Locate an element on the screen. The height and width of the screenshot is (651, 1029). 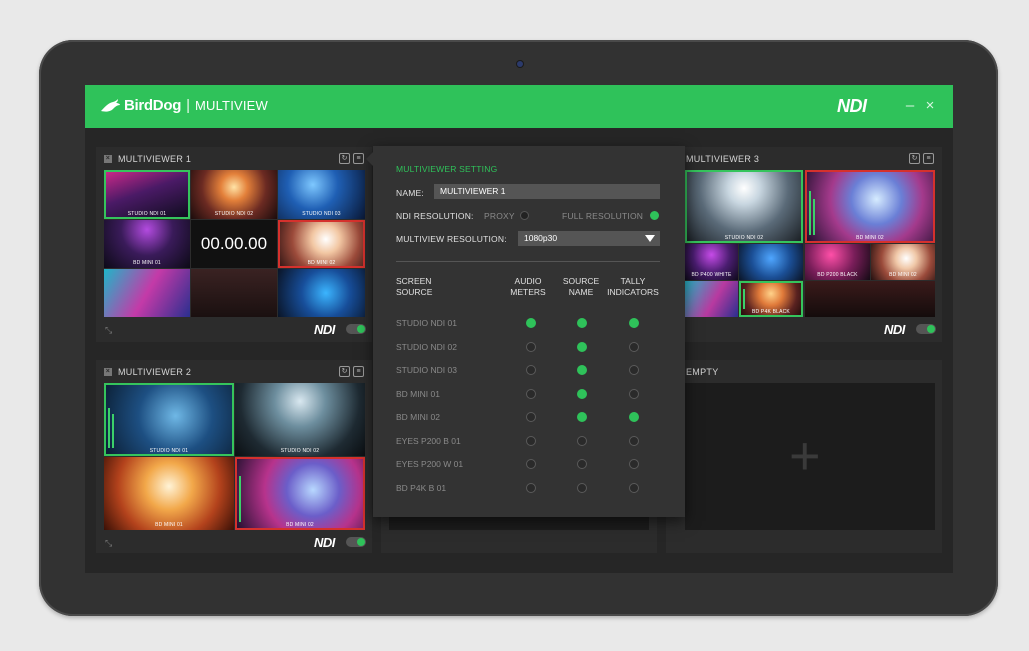
name-label: NAME: is located at coordinates (410, 193).